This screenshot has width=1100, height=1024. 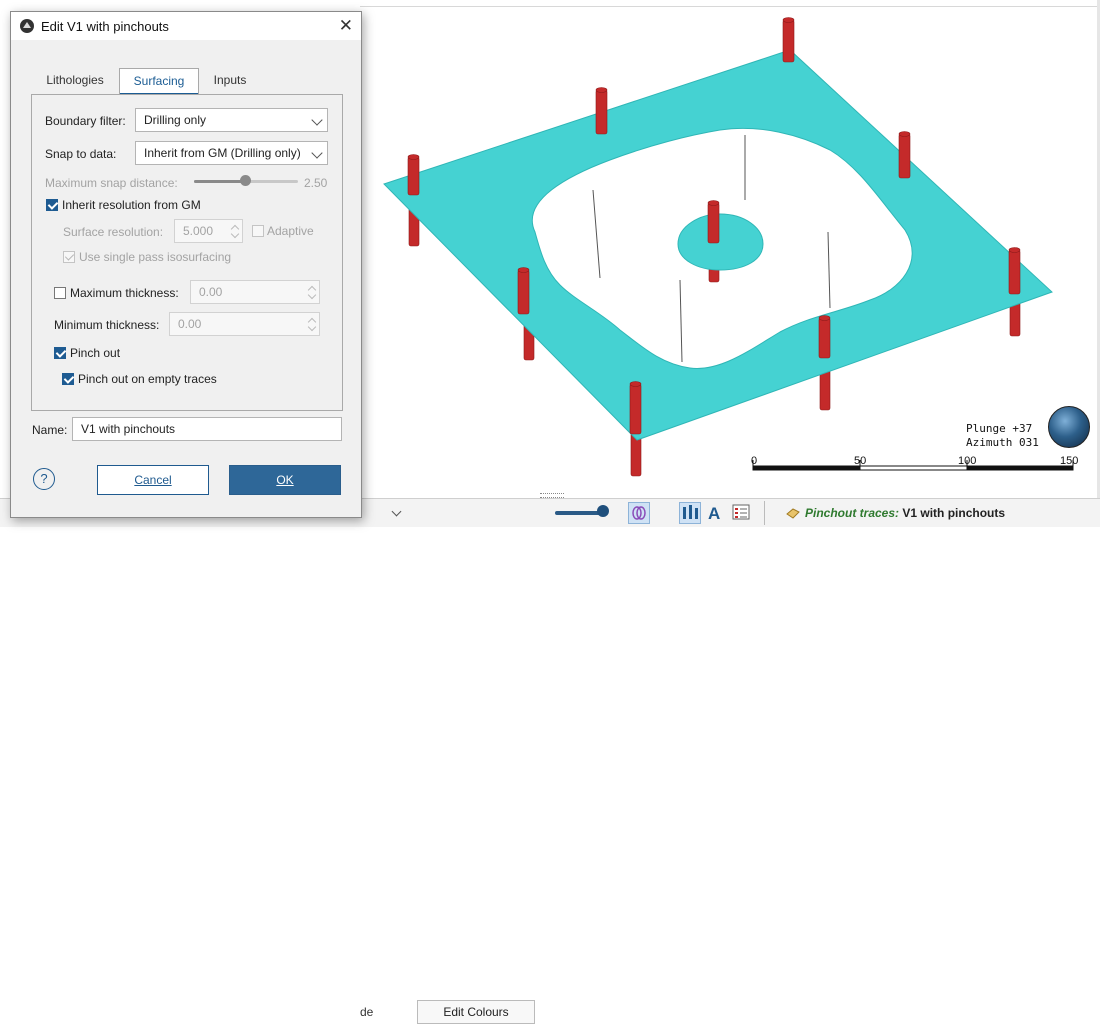 What do you see at coordinates (147, 379) in the screenshot?
I see `pinch-out-empty-label: Pinch out on empty traces` at bounding box center [147, 379].